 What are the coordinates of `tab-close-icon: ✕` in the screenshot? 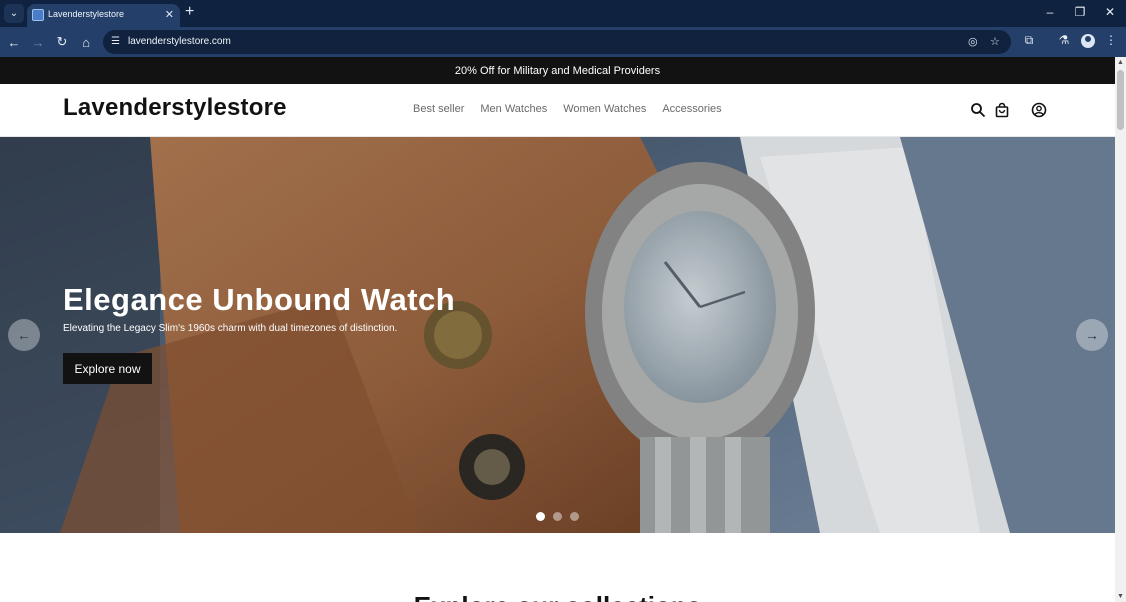 It's located at (169, 14).